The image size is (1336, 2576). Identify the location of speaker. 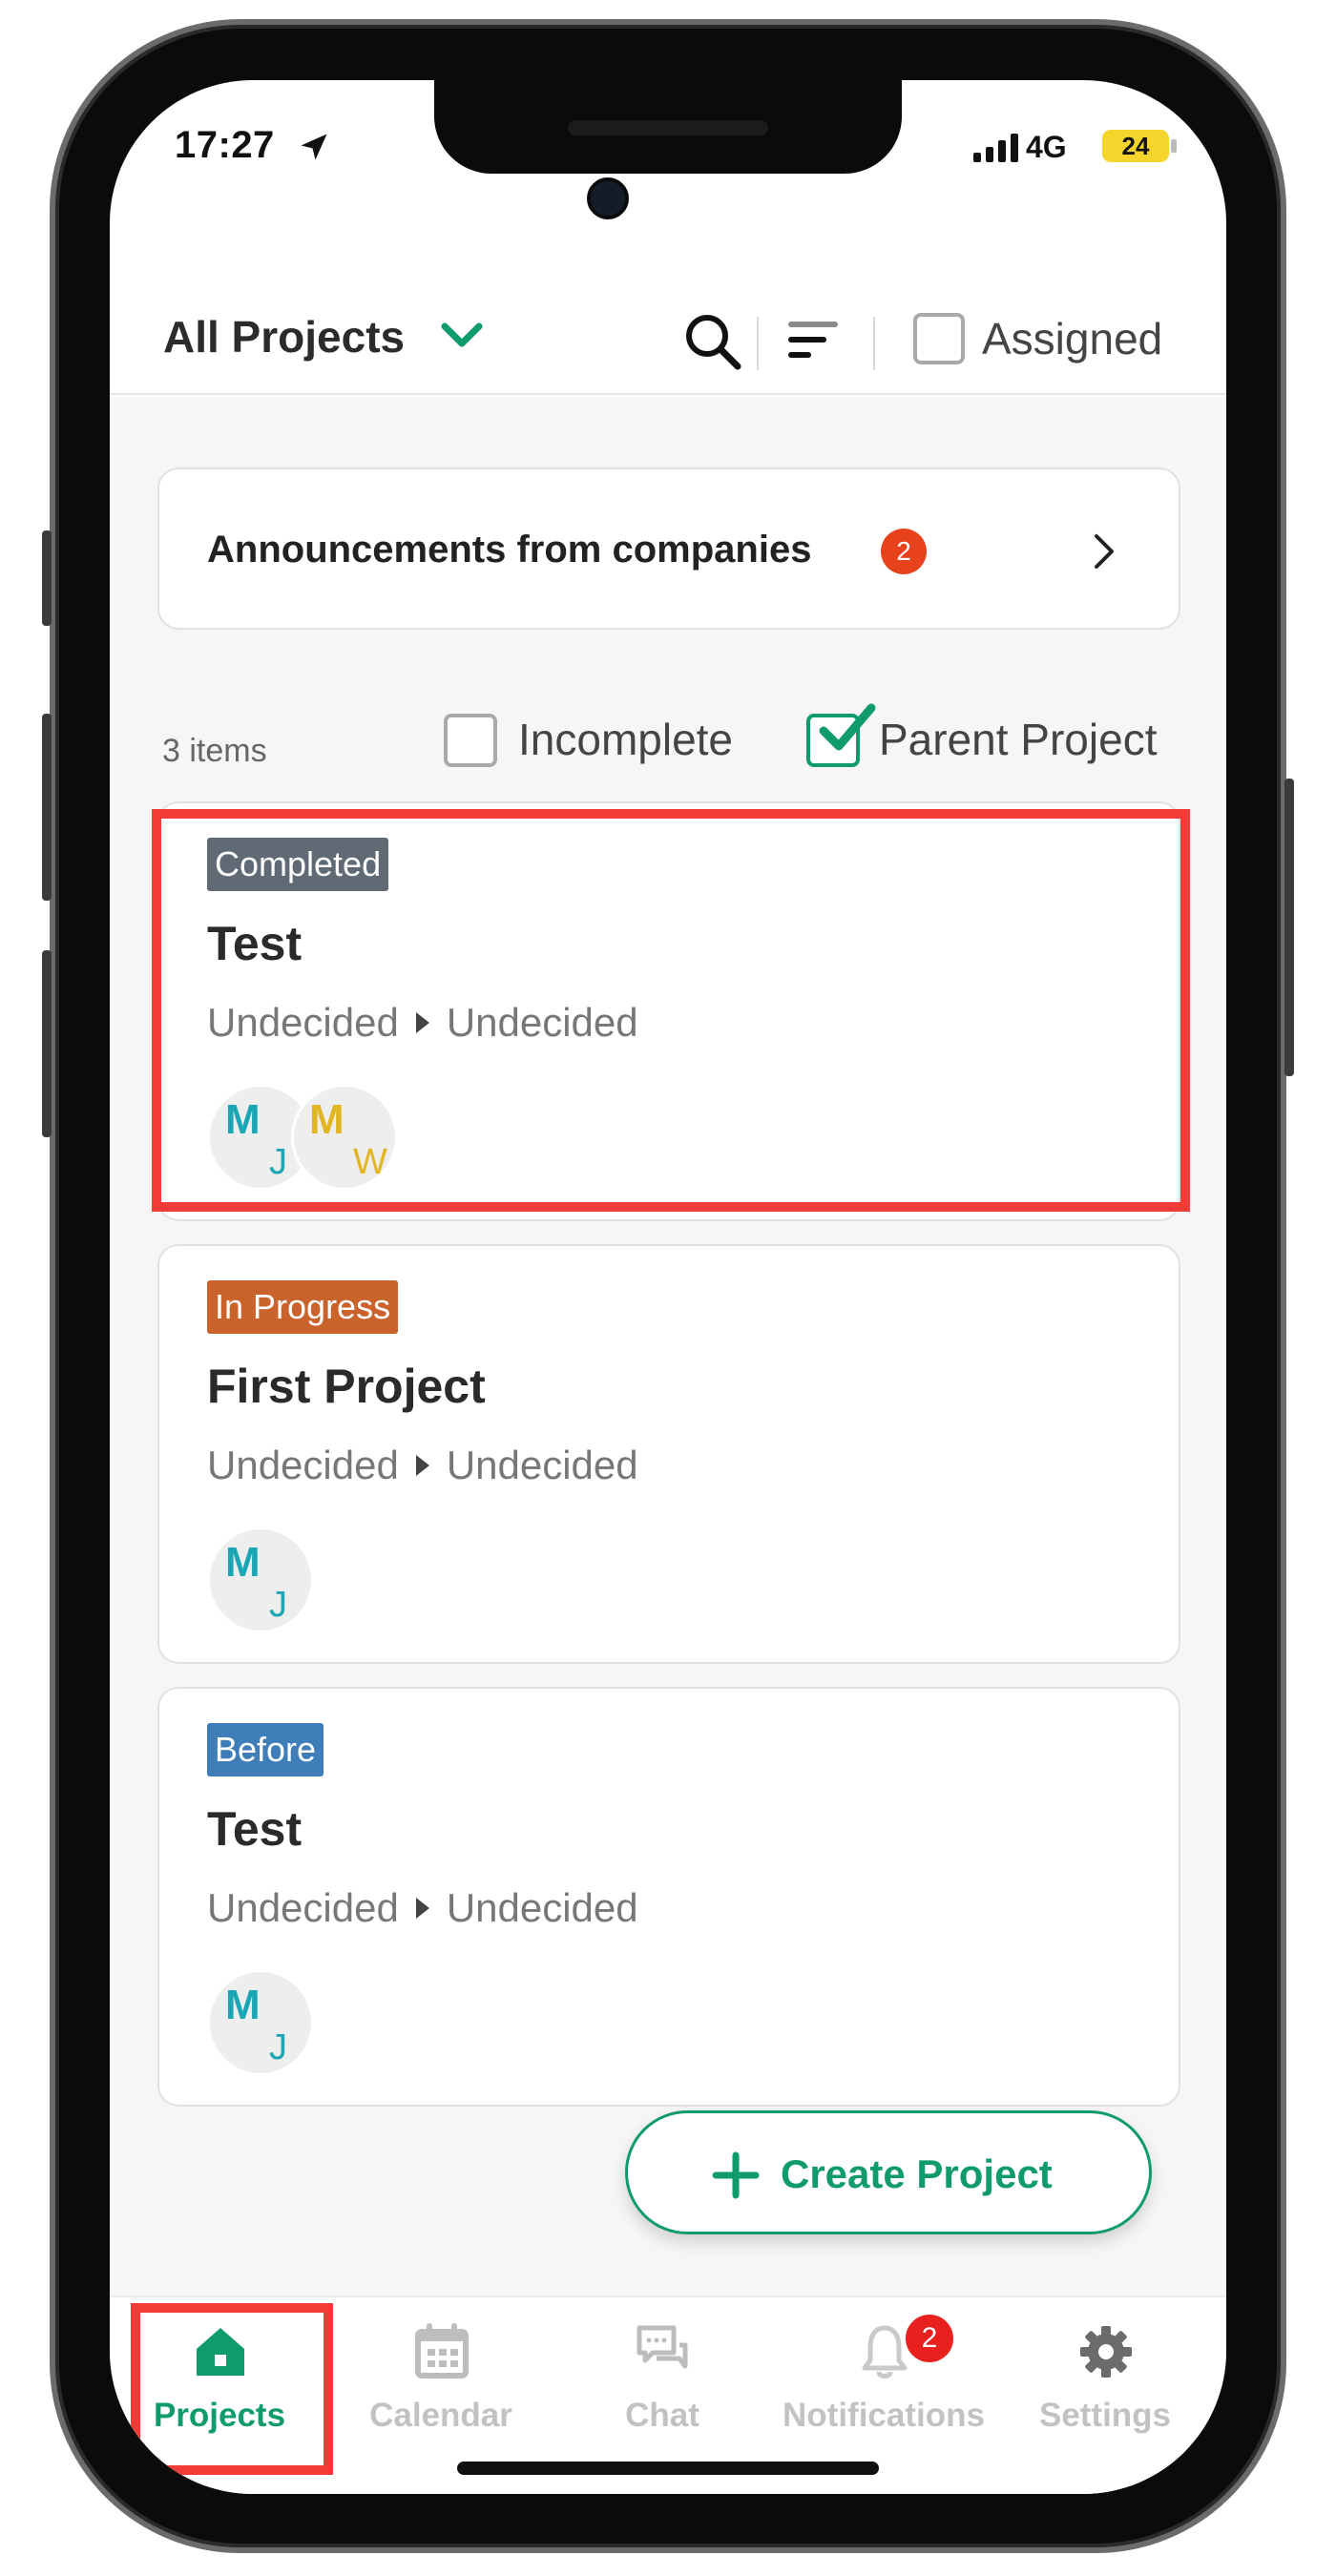
(668, 127).